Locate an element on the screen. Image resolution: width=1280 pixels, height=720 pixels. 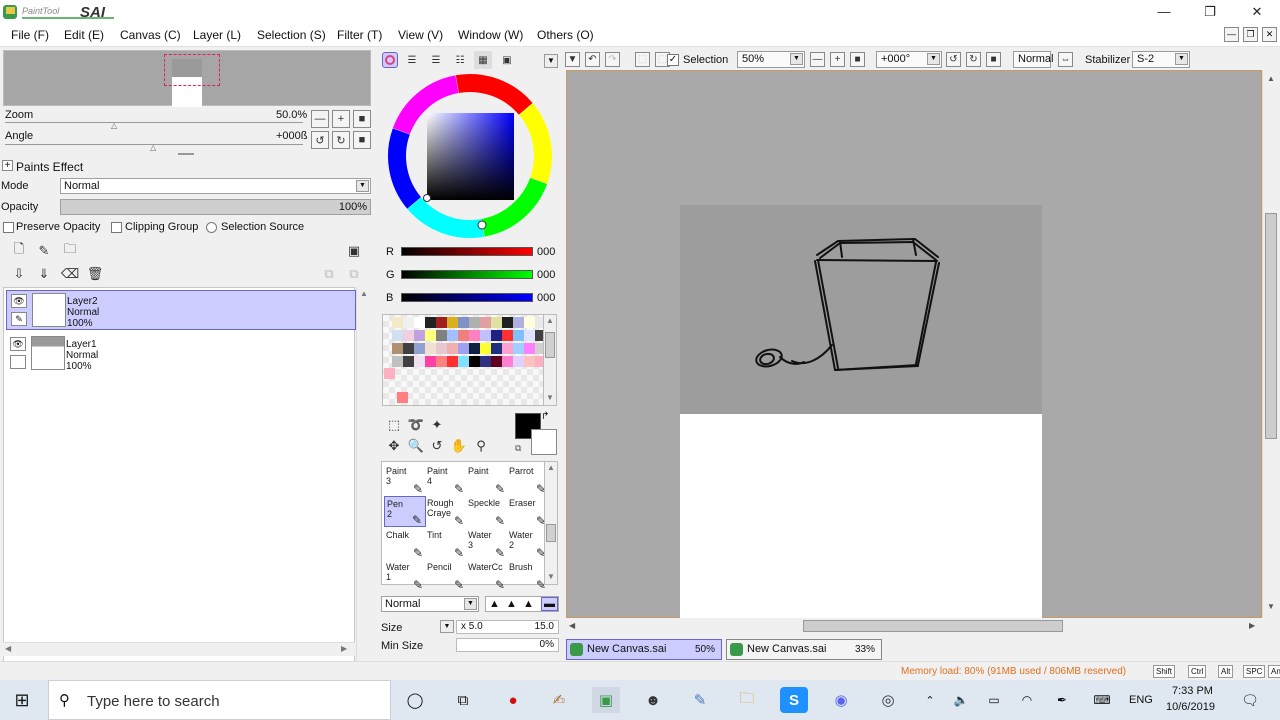
rgb-slider-tab: ☰ is located at coordinates (412, 60).